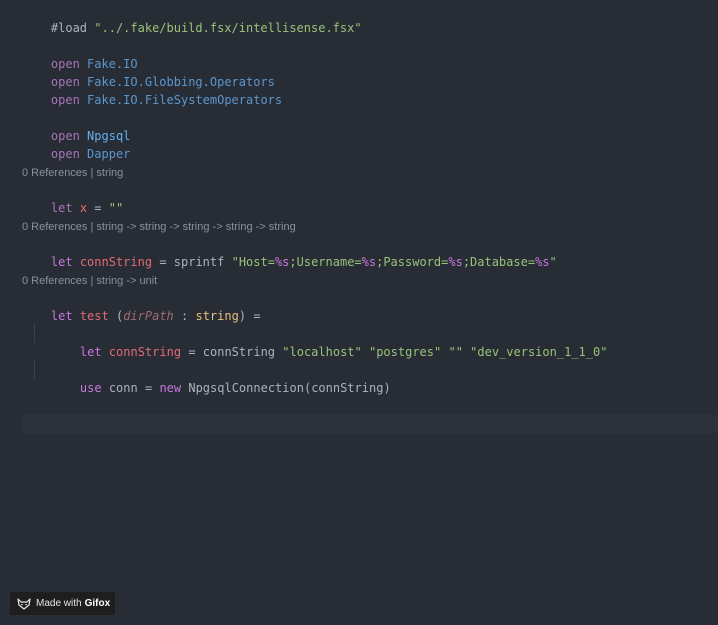 The image size is (718, 625). I want to click on current-line-highlight, so click(370, 424).